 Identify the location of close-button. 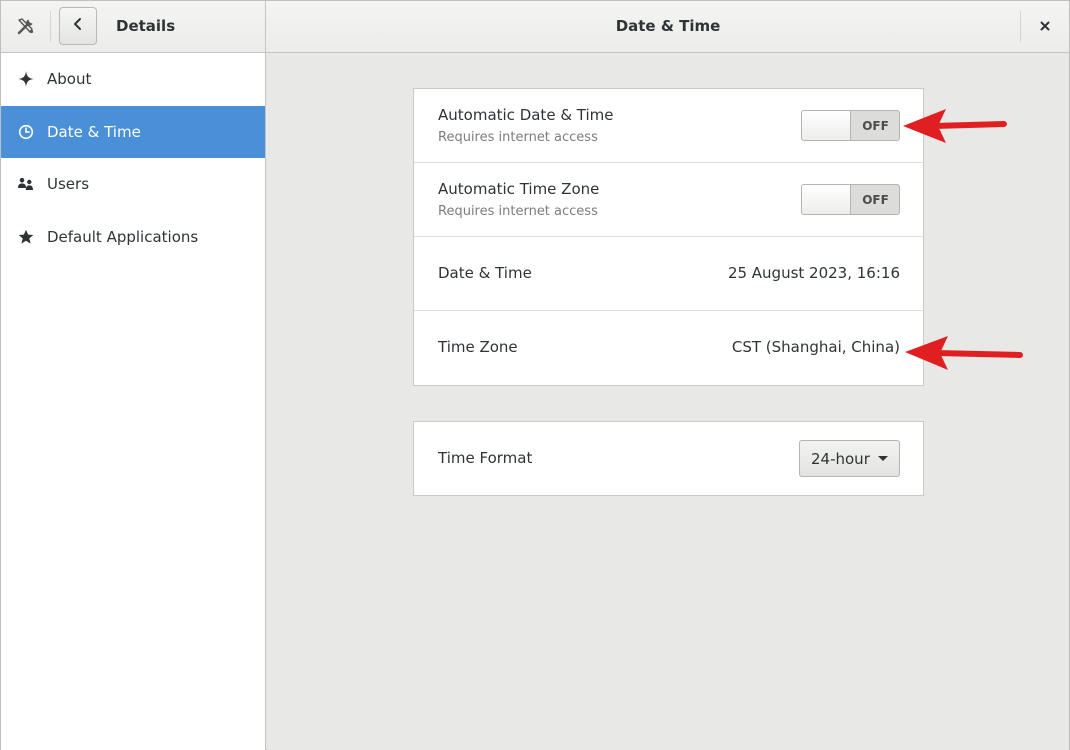
(1045, 27).